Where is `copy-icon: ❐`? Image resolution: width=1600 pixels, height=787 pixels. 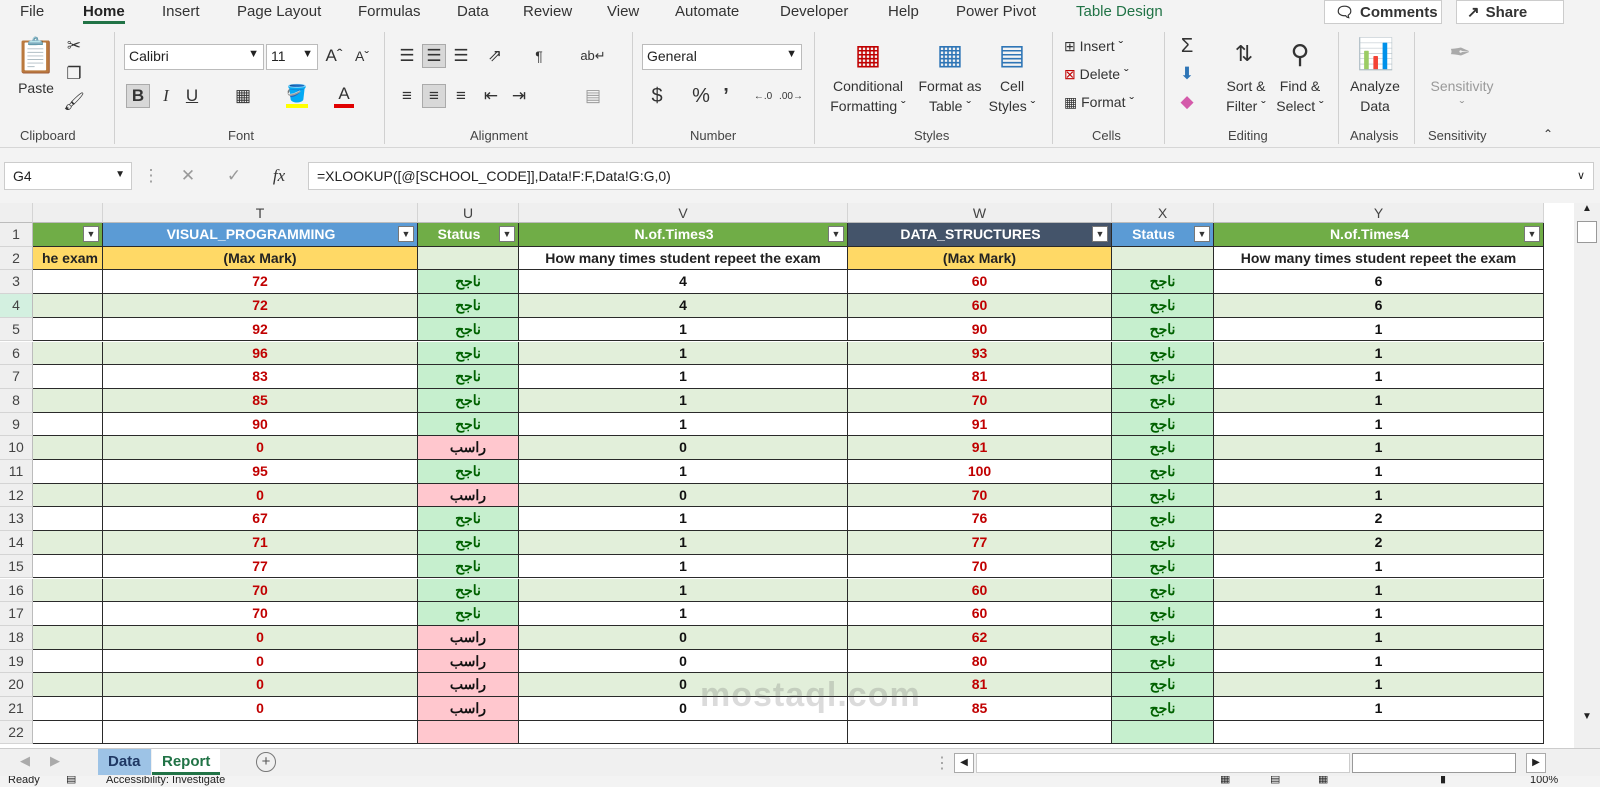
copy-icon: ❐ is located at coordinates (74, 74).